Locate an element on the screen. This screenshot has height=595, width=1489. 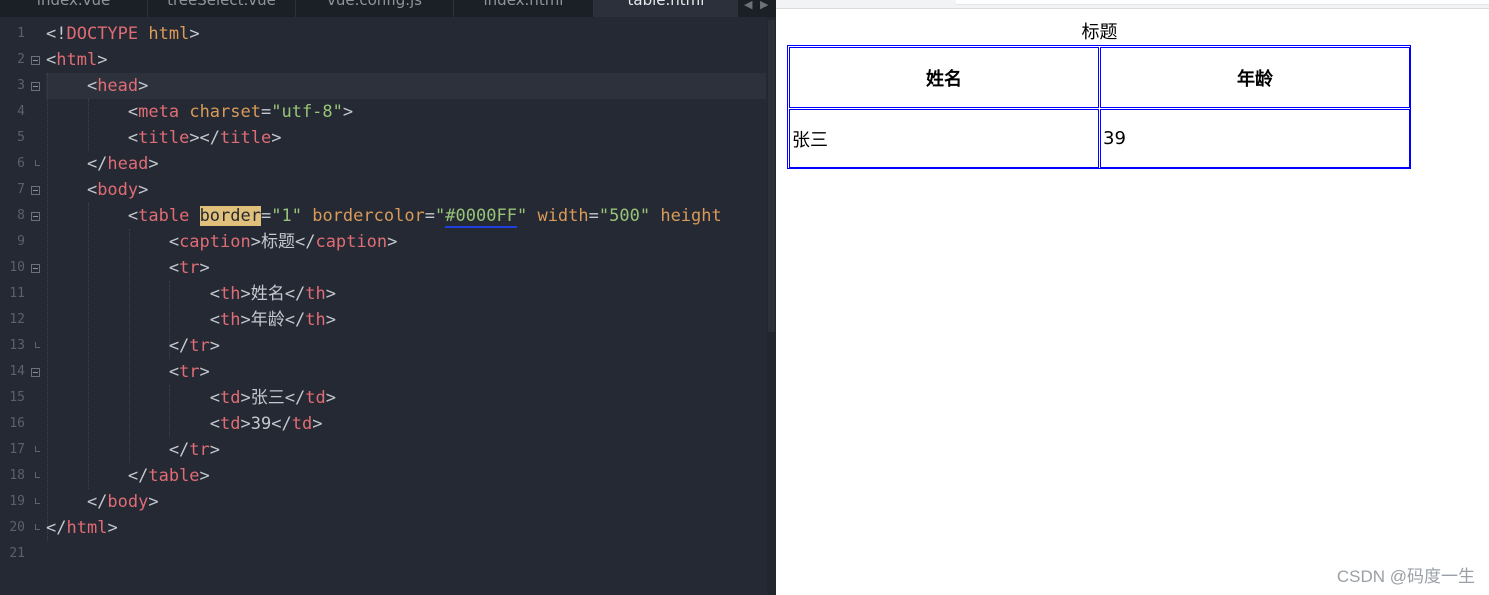
line-number: 20 is located at coordinates (17, 527).